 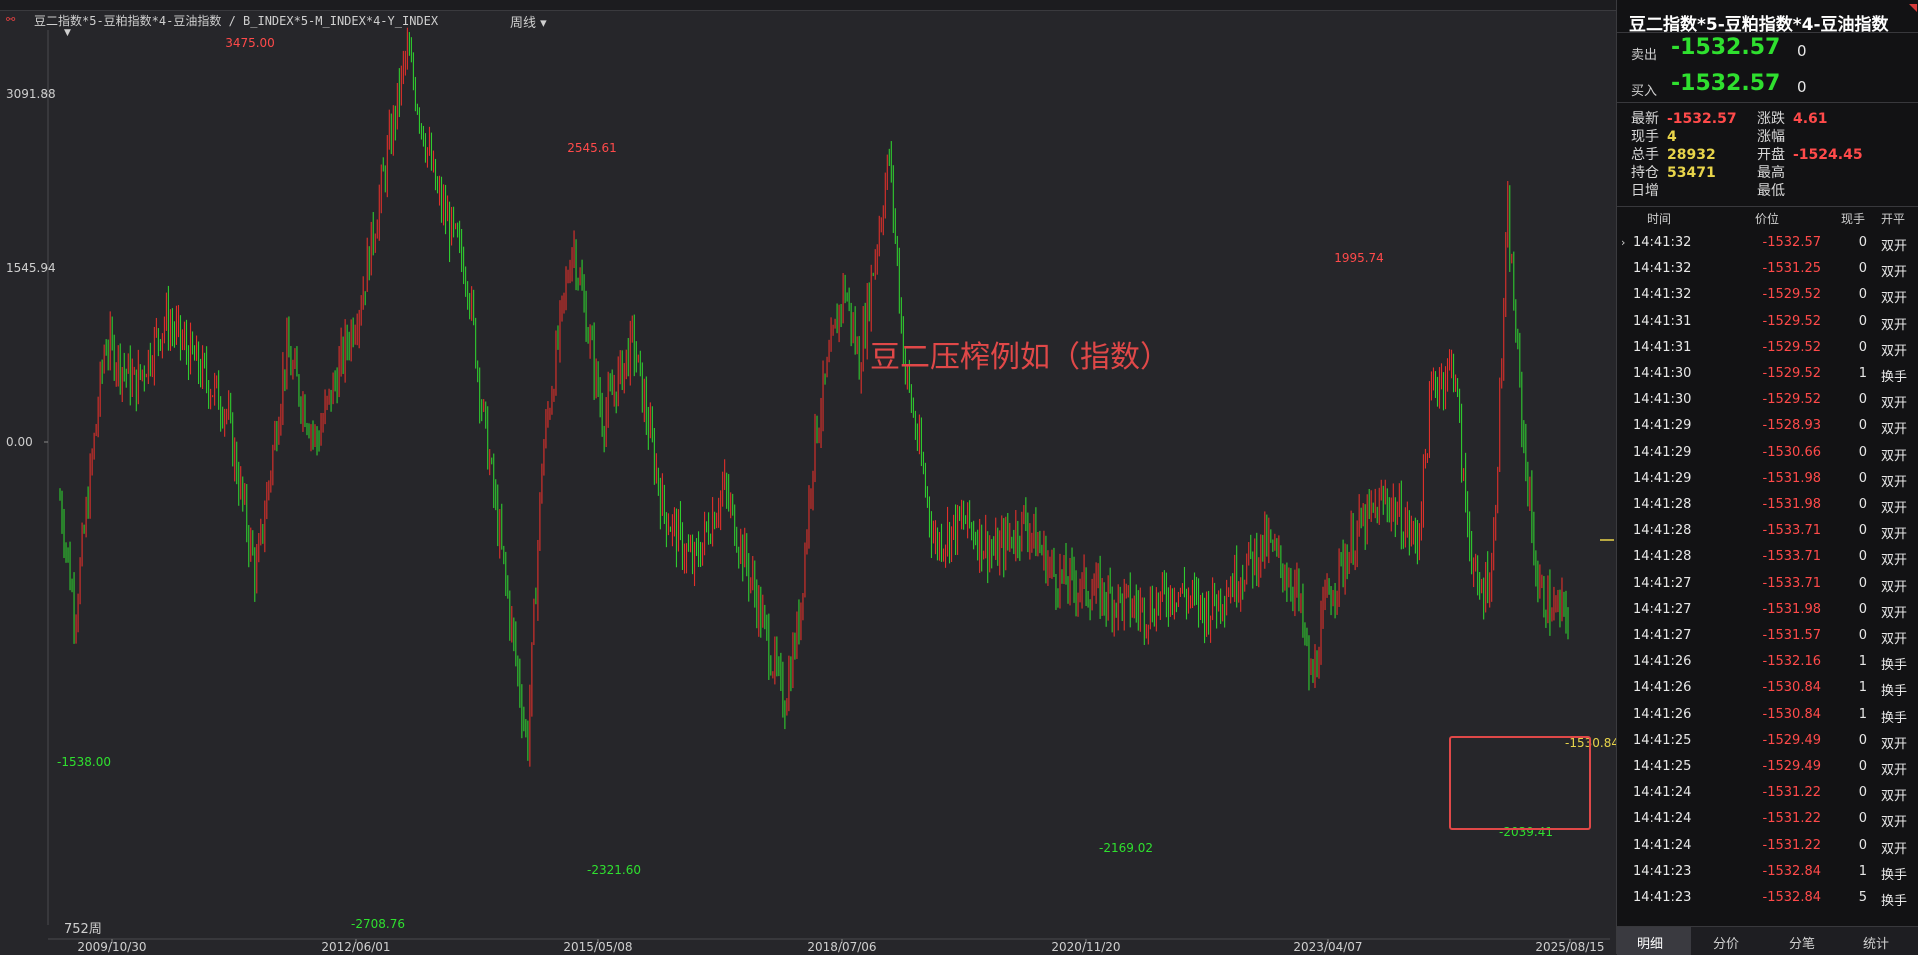 I want to click on trade-row: 14:41:30 -1529.52 0 双开, so click(x=1767, y=400).